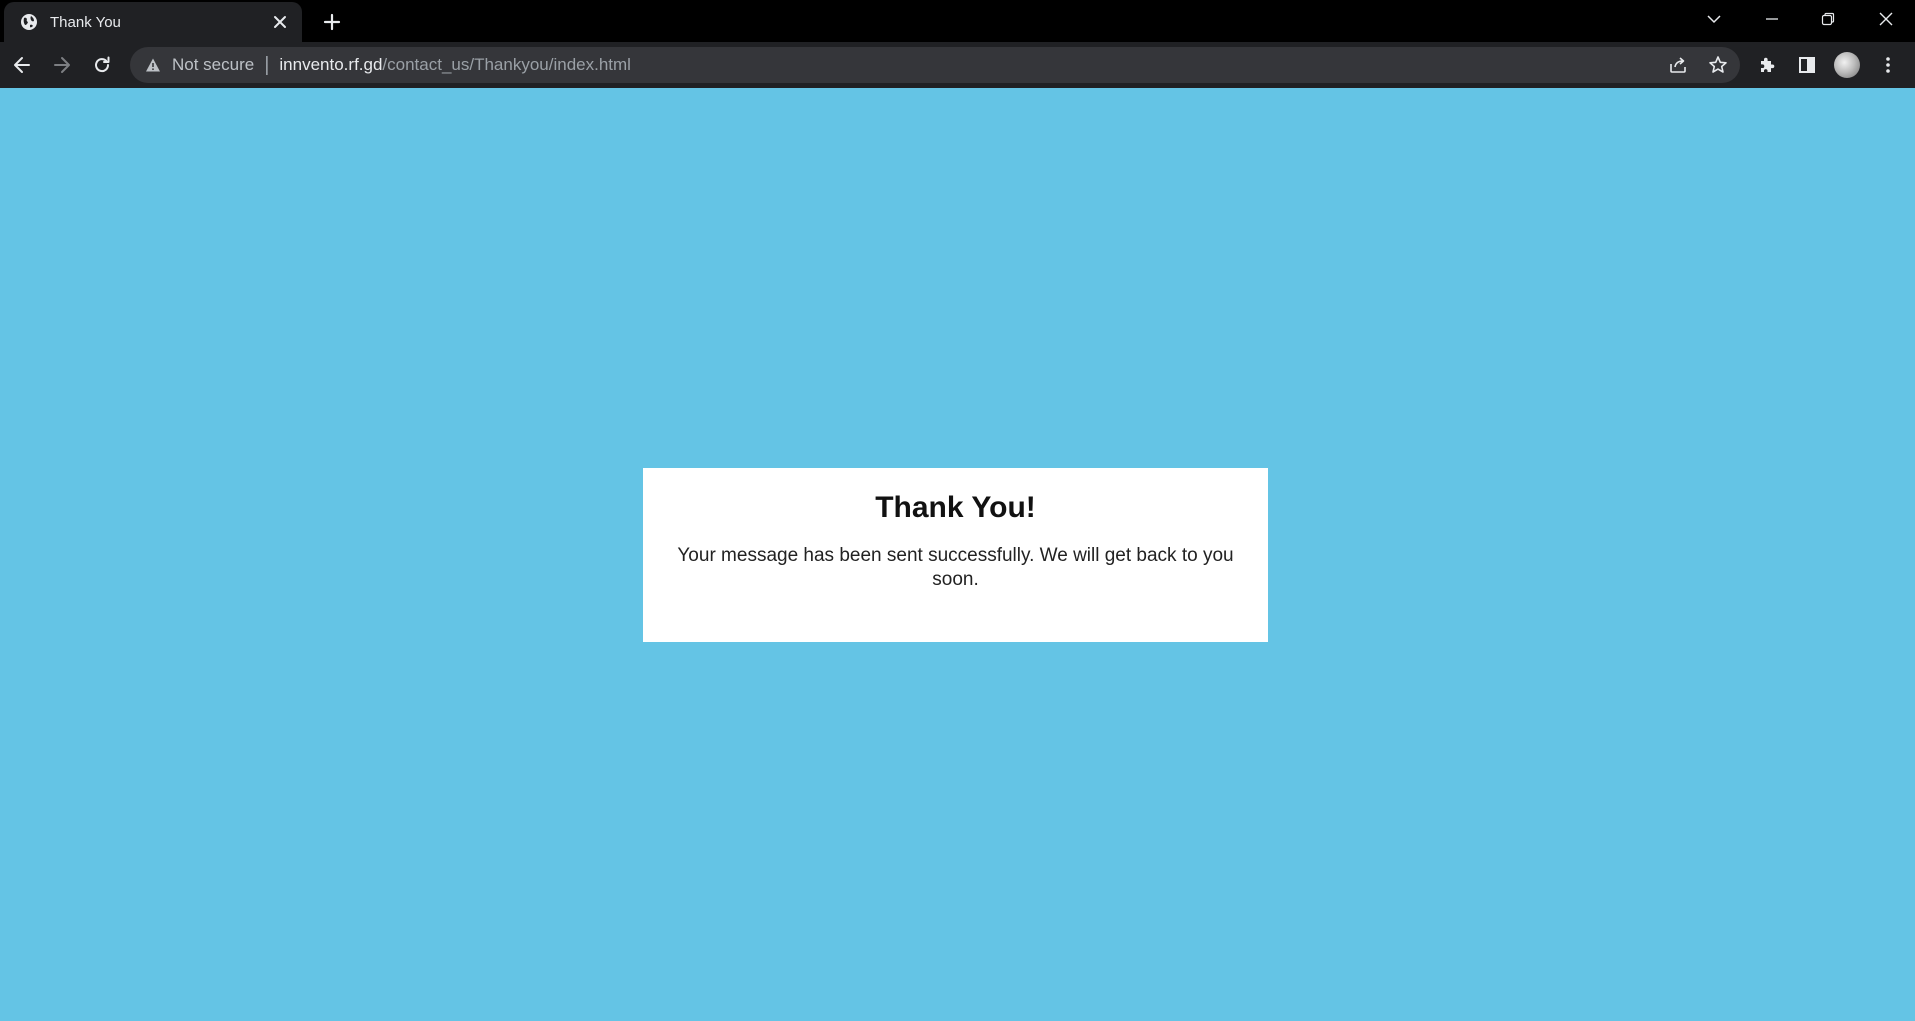  What do you see at coordinates (85, 22) in the screenshot?
I see `tab-title: Thank You` at bounding box center [85, 22].